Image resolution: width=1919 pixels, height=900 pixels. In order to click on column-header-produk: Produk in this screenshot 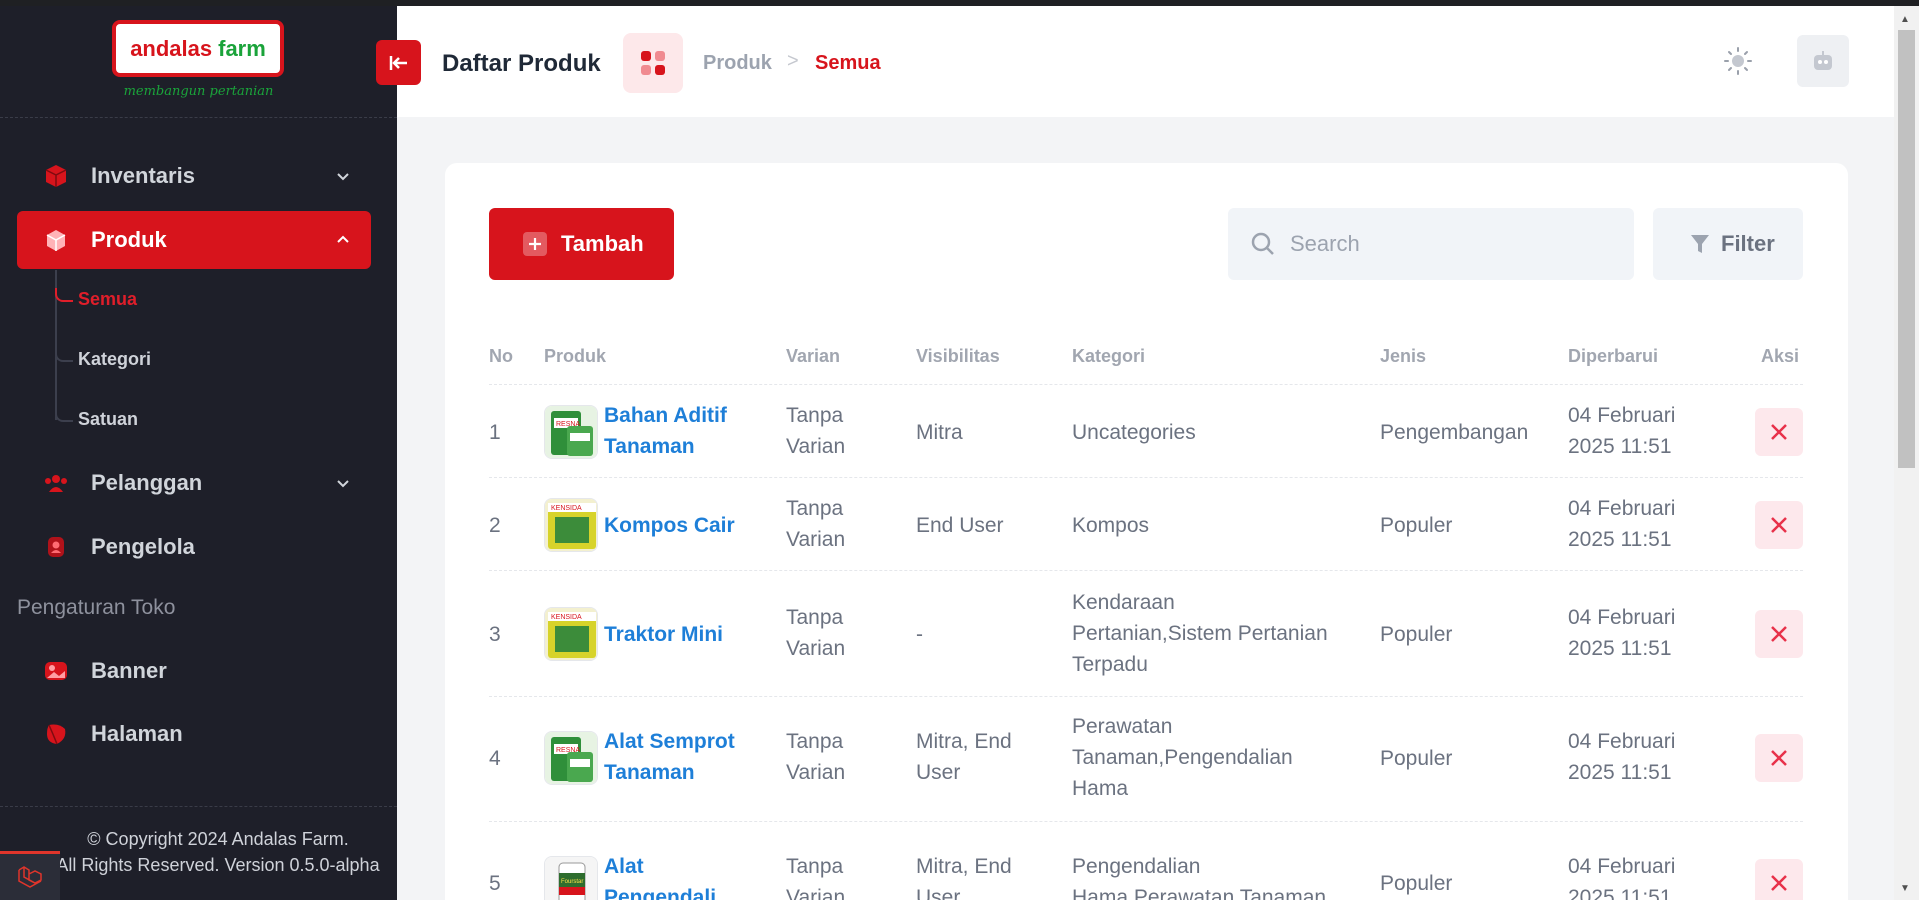, I will do `click(575, 356)`.